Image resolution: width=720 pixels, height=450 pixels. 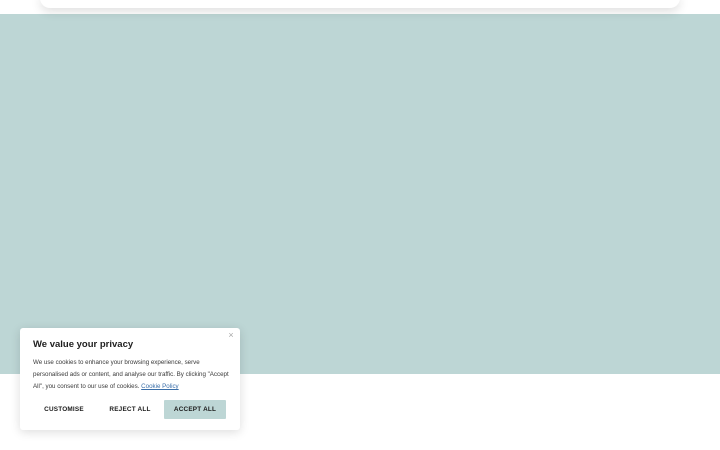 I want to click on banner-title: We value your privacy, so click(x=83, y=344).